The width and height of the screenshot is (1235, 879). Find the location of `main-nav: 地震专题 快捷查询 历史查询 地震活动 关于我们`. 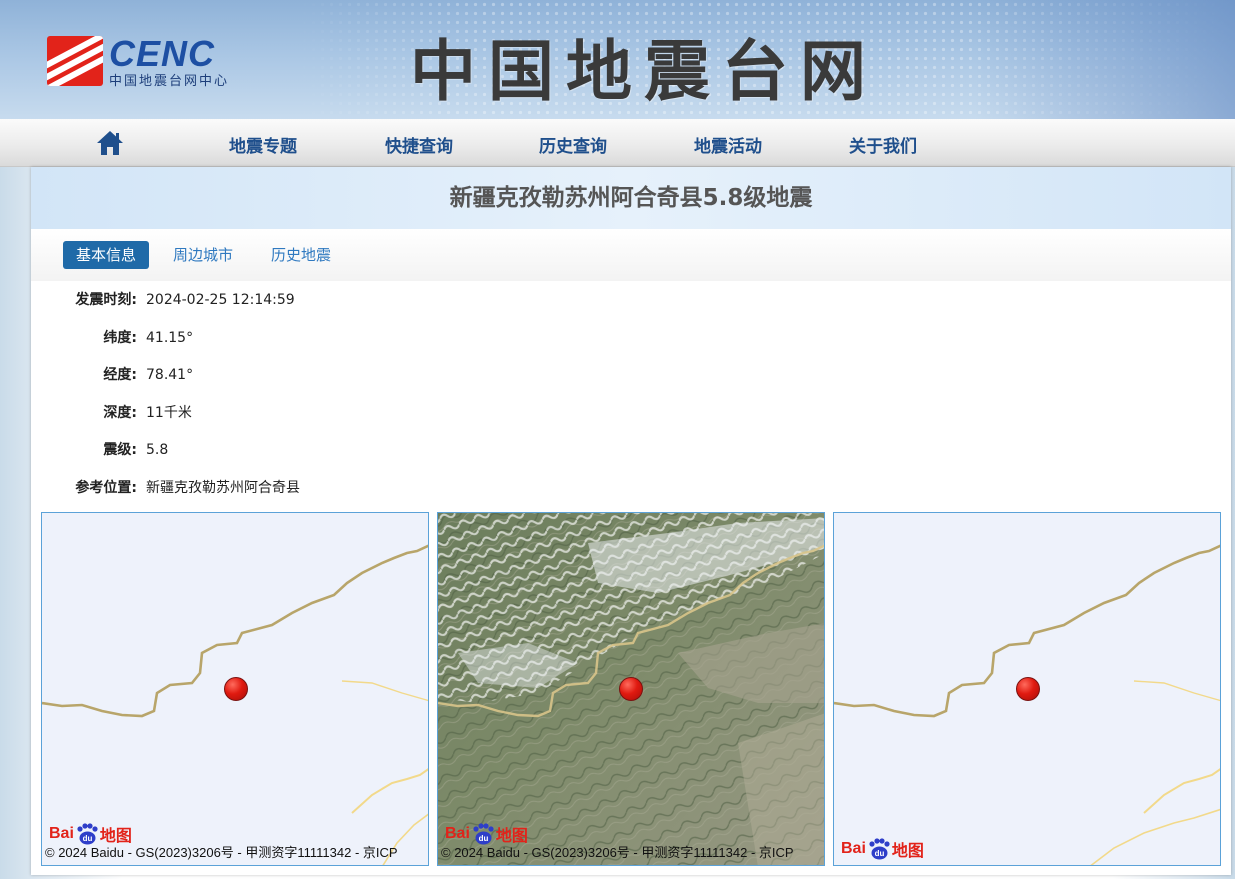

main-nav: 地震专题 快捷查询 历史查询 地震活动 关于我们 is located at coordinates (617, 143).